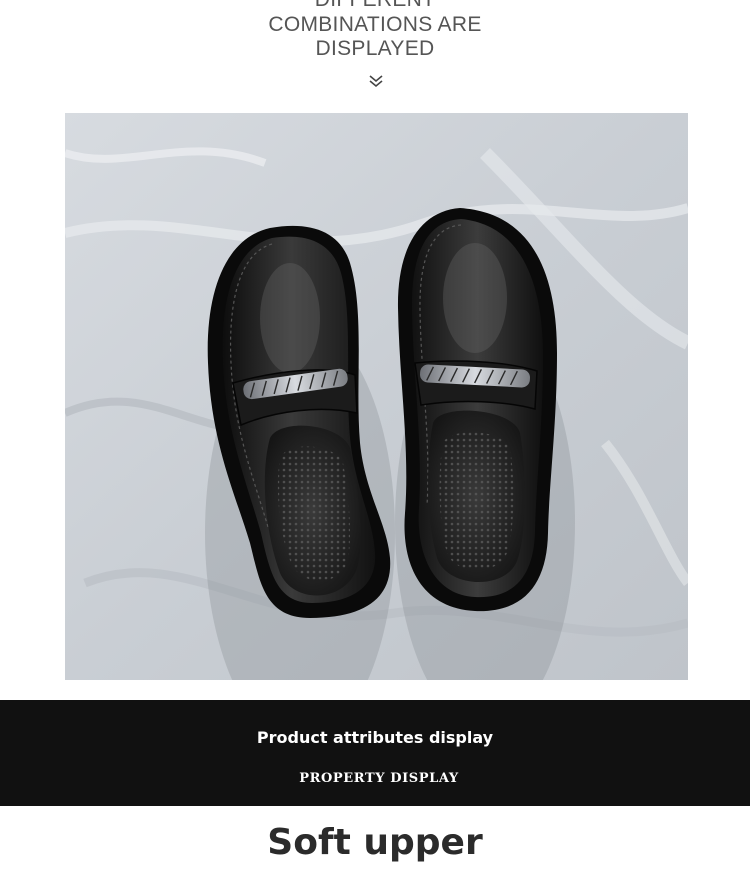 The image size is (750, 875). Describe the element at coordinates (375, 842) in the screenshot. I see `section-title: Soft upper` at that location.